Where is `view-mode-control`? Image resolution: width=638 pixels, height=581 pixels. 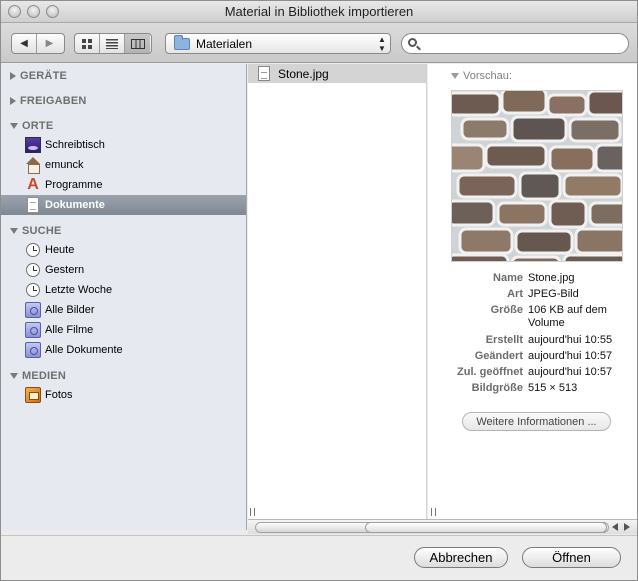
view-mode-control is located at coordinates (113, 43).